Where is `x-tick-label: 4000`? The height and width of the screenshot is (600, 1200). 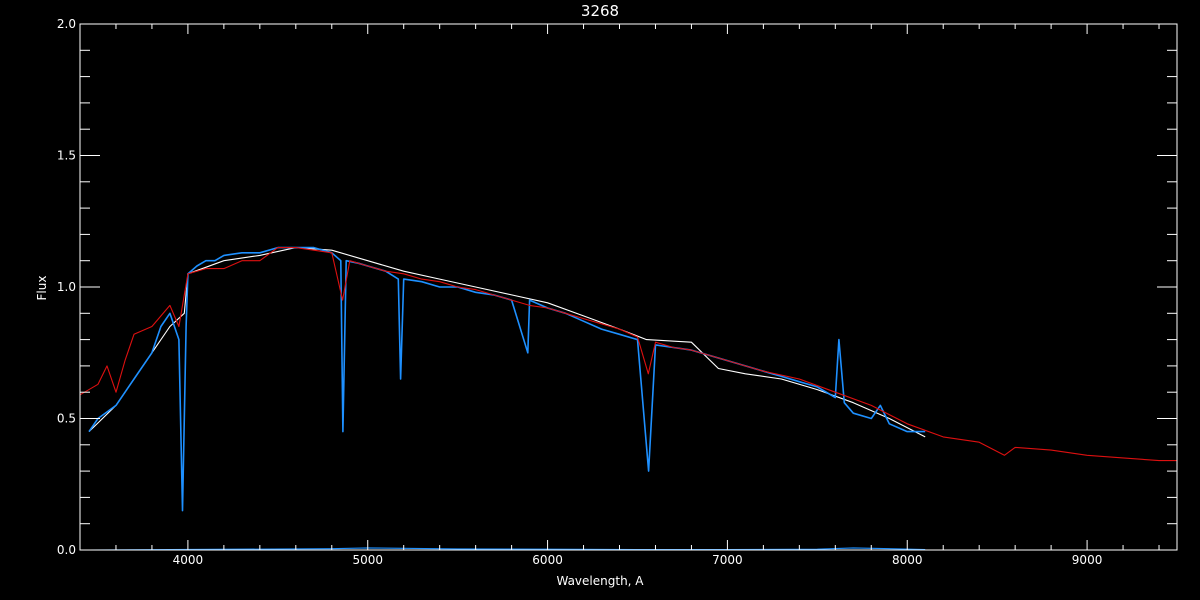
x-tick-label: 4000 is located at coordinates (188, 560).